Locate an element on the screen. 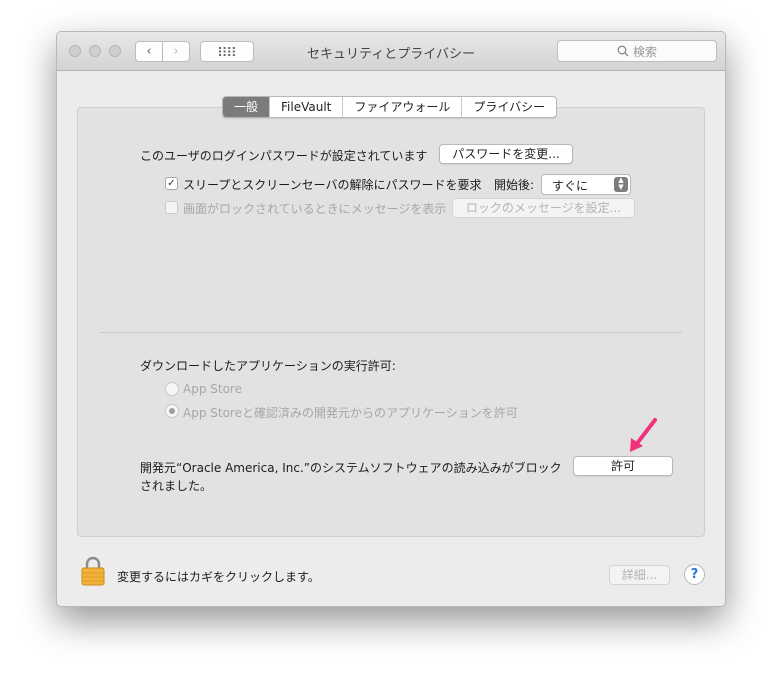 The image size is (780, 685). start-after-value: すぐに is located at coordinates (570, 186).